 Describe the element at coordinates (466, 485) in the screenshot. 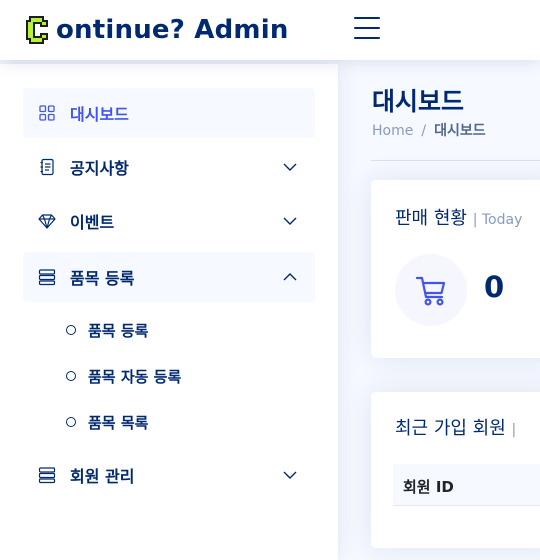

I see `table-header: 회원 ID` at that location.